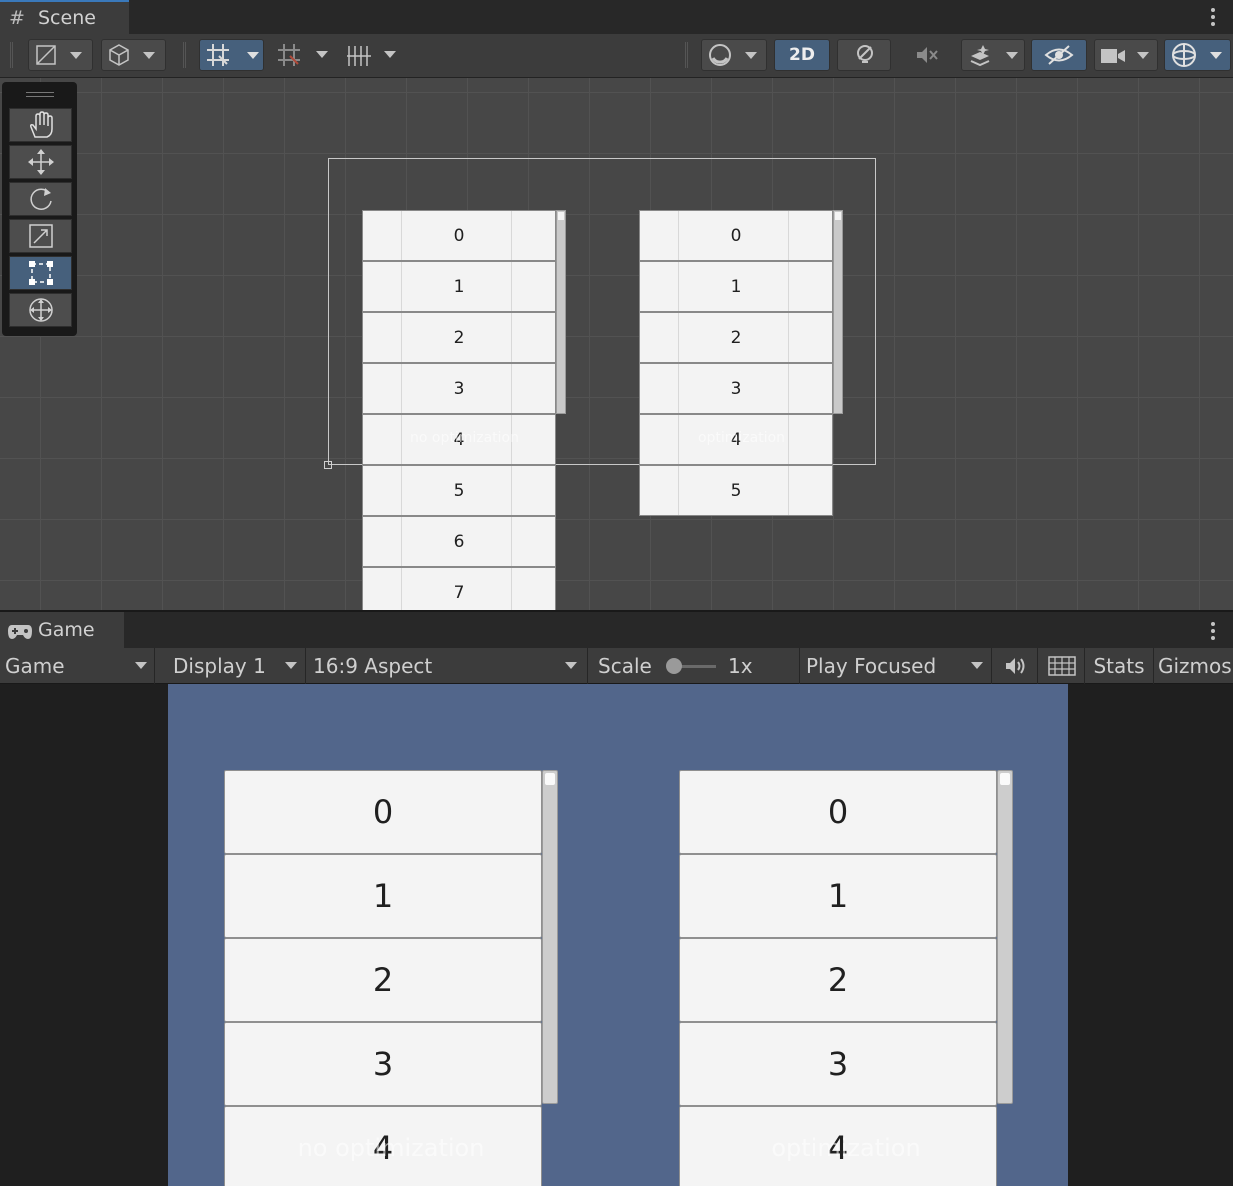  I want to click on scene-hash-icon: #, so click(17, 18).